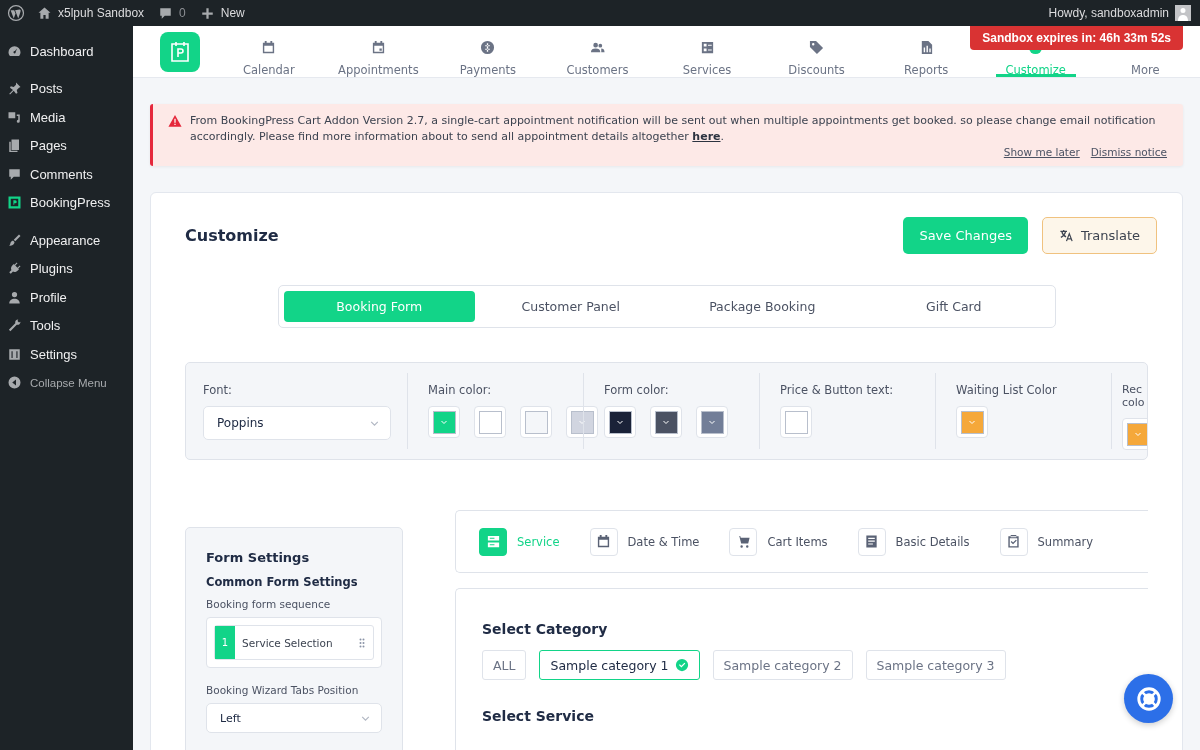  What do you see at coordinates (218, 390) in the screenshot?
I see `font-label: Font:` at bounding box center [218, 390].